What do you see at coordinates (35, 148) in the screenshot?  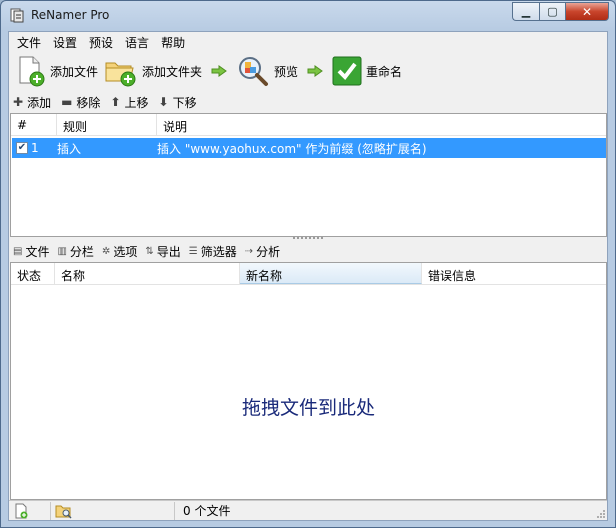 I see `rule-index: 1` at bounding box center [35, 148].